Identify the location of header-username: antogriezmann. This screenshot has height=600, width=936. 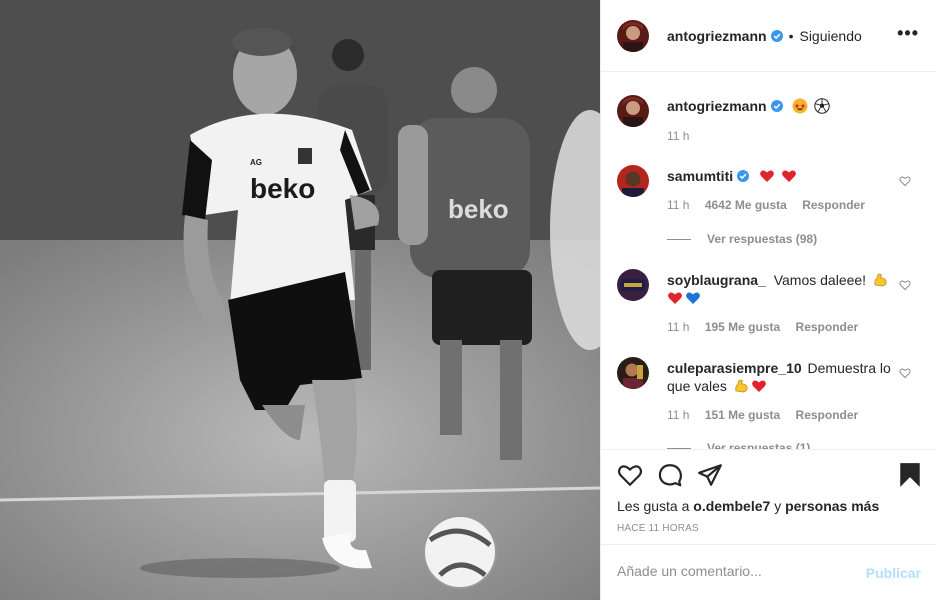
(717, 36).